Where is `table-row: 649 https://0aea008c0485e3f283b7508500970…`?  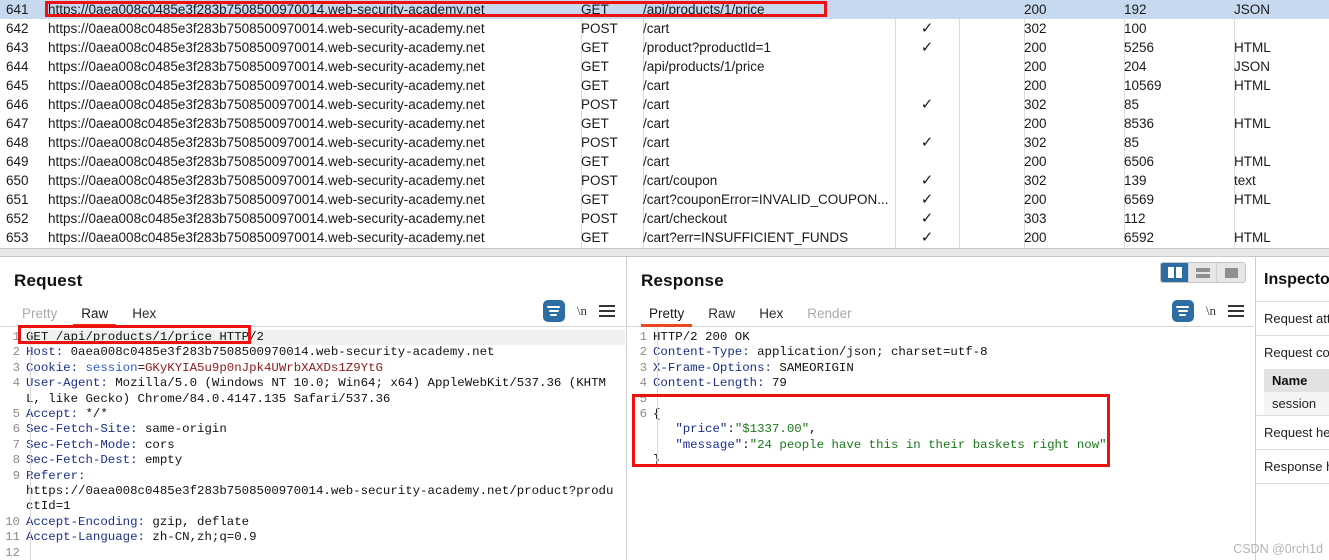 table-row: 649 https://0aea008c0485e3f283b7508500970… is located at coordinates (664, 161).